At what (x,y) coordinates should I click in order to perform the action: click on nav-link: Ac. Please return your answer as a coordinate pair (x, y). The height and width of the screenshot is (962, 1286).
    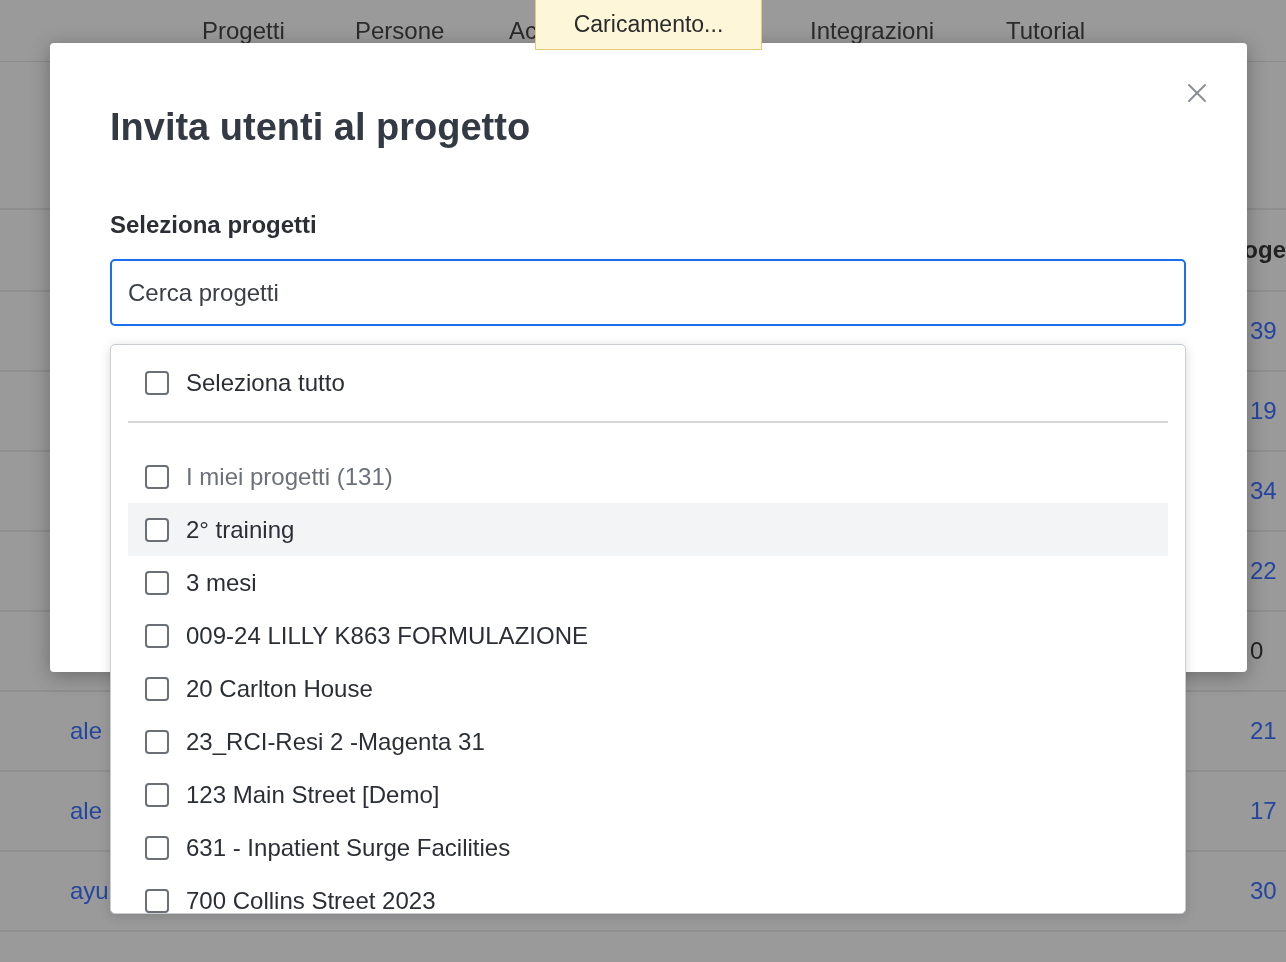
    Looking at the image, I should click on (523, 30).